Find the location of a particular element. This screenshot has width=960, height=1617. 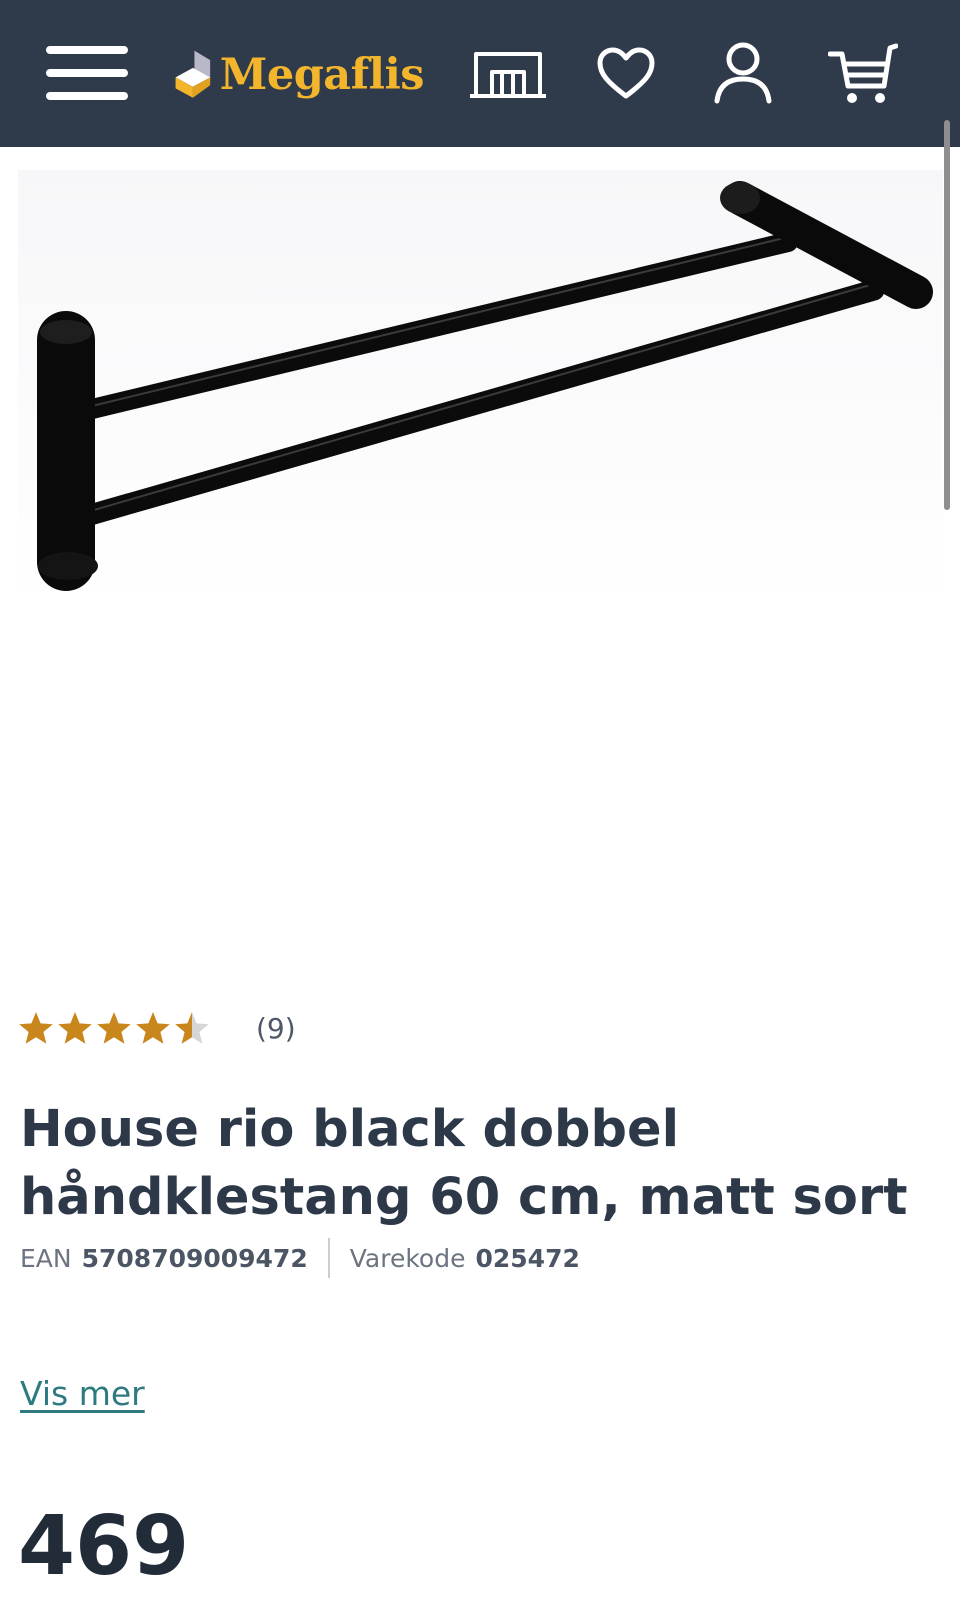

cart-icon is located at coordinates (863, 73).